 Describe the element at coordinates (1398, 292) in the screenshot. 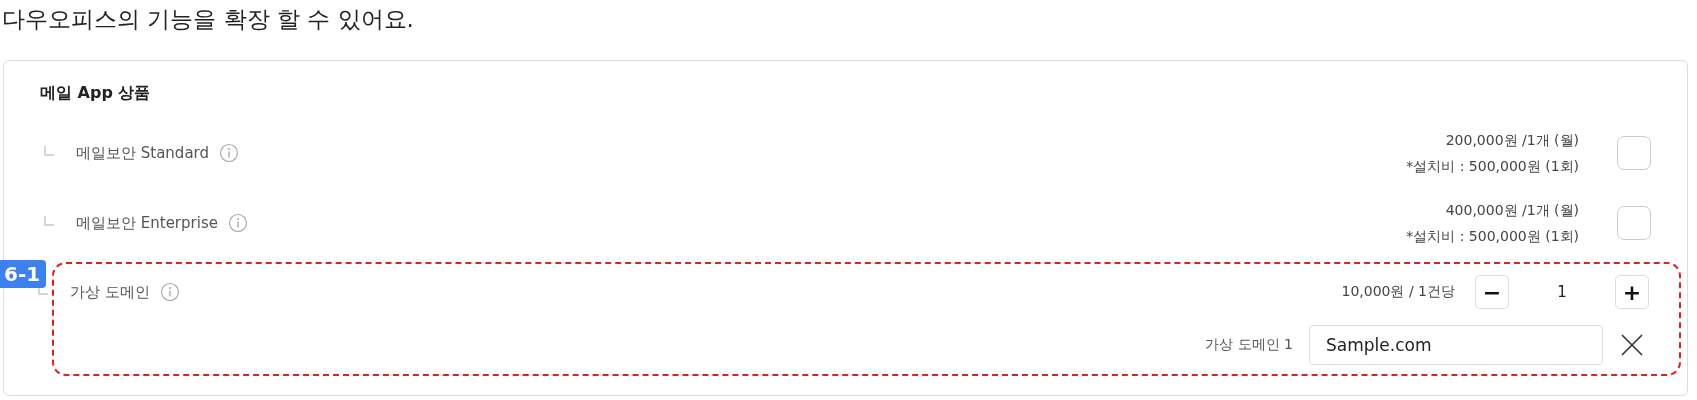

I see `price-text: 10,000원 / 1건당` at that location.